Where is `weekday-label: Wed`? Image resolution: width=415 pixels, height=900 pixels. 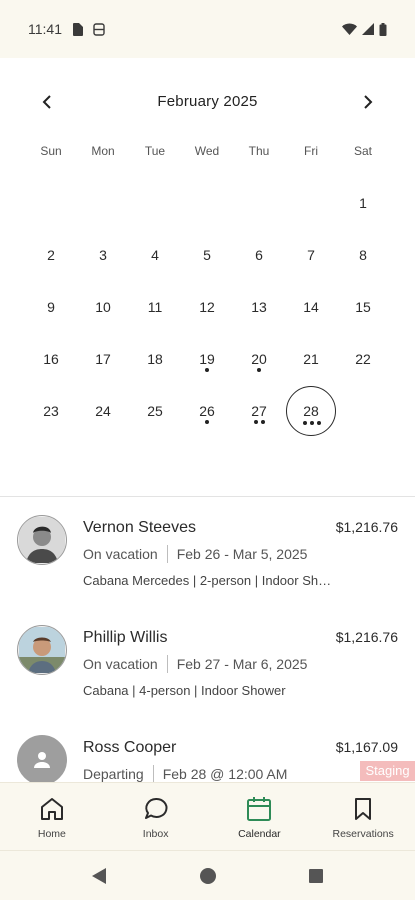 weekday-label: Wed is located at coordinates (207, 151).